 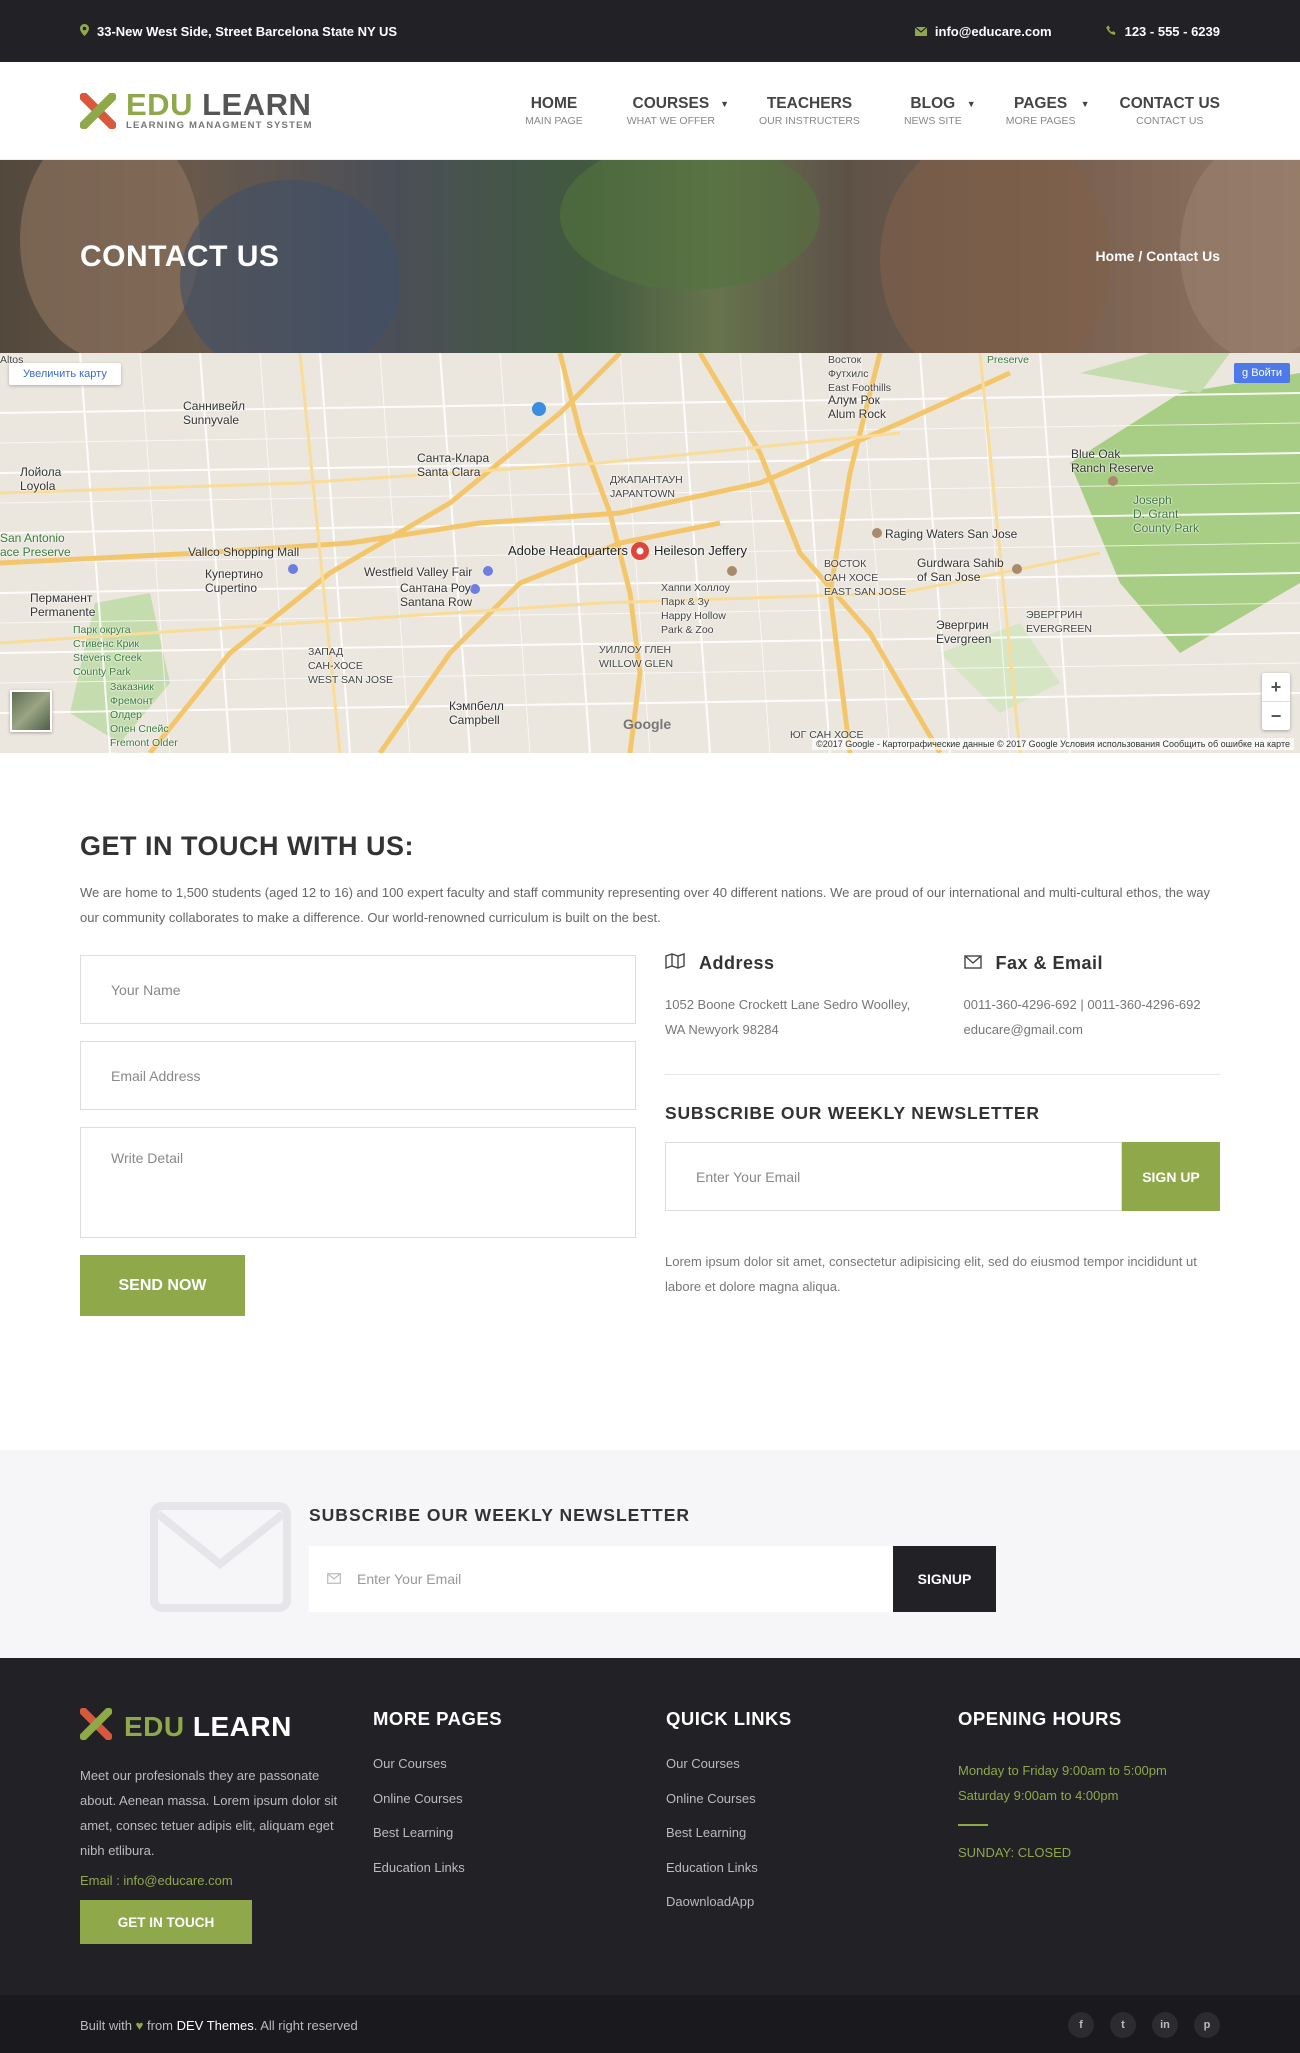 What do you see at coordinates (964, 632) in the screenshot?
I see `map-label-evergreen: Эвергрин Evergreen` at bounding box center [964, 632].